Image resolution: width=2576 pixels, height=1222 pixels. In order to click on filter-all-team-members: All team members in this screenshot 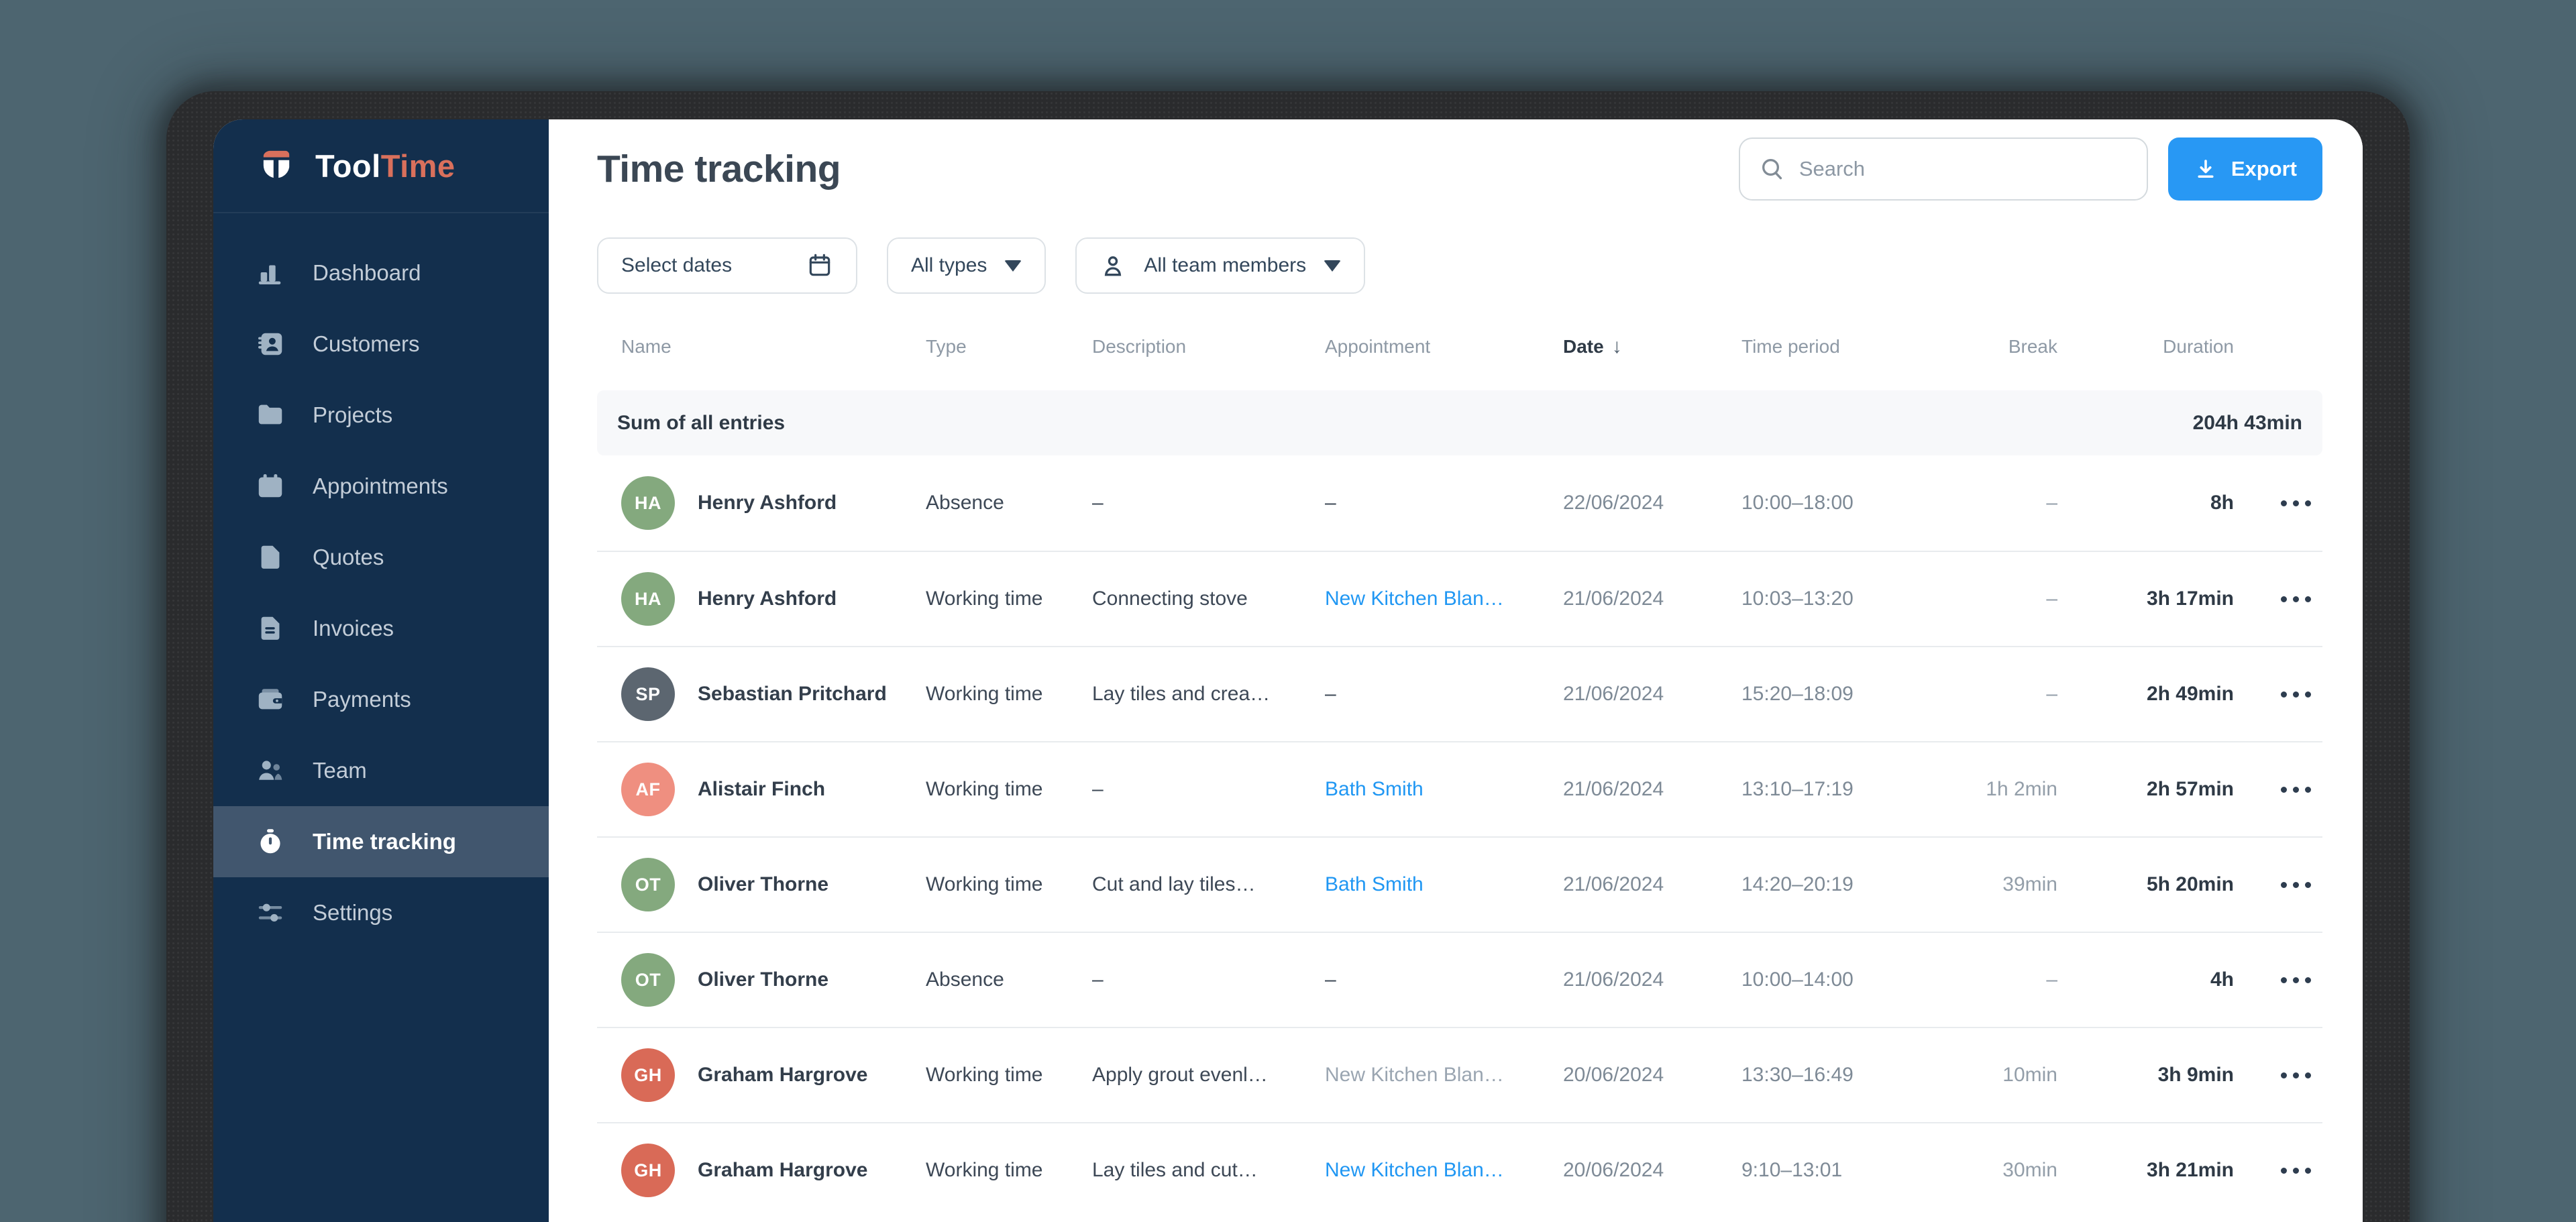, I will do `click(1220, 266)`.